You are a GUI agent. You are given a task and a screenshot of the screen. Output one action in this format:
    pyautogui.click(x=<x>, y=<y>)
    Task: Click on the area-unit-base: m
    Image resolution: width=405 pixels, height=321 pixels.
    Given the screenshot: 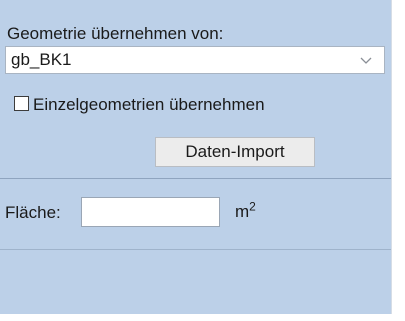 What is the action you would take?
    pyautogui.click(x=242, y=211)
    